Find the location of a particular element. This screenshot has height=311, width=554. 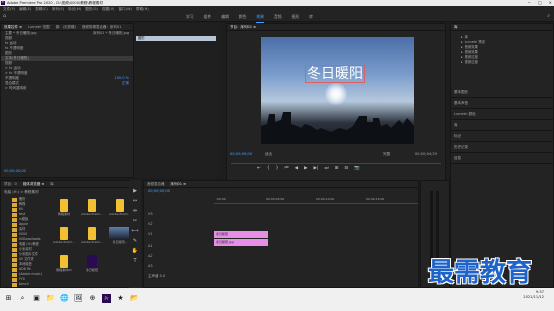

slip-tool-icon: ⟷ is located at coordinates (135, 231).